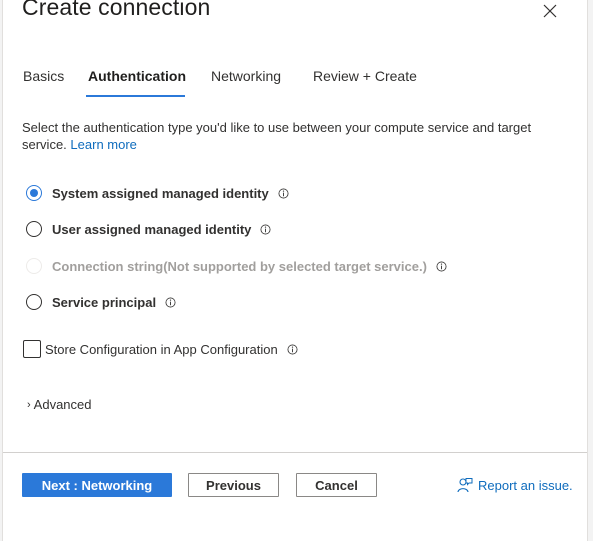 This screenshot has width=593, height=541. What do you see at coordinates (465, 485) in the screenshot?
I see `feedback-person-icon` at bounding box center [465, 485].